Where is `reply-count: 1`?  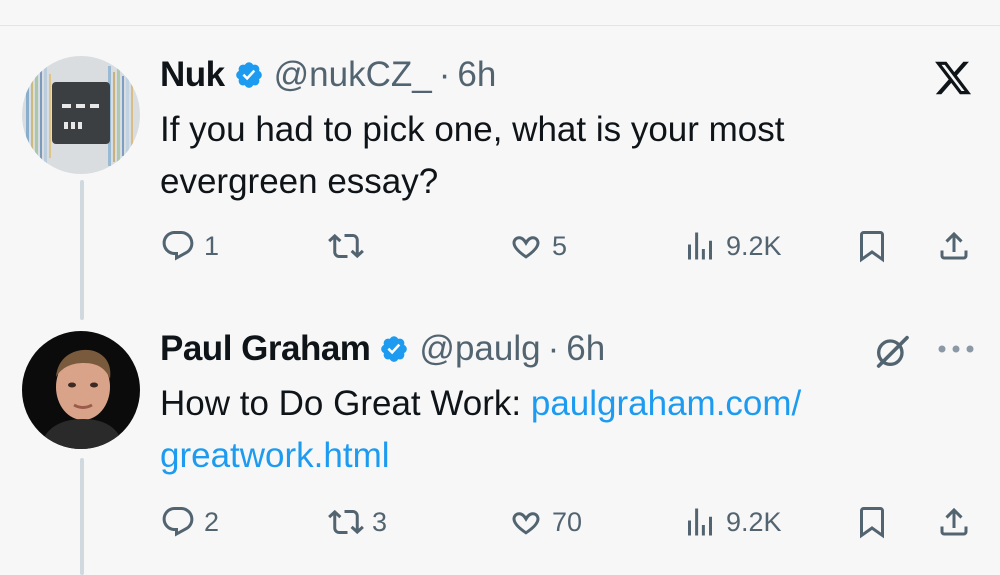
reply-count: 1 is located at coordinates (212, 245).